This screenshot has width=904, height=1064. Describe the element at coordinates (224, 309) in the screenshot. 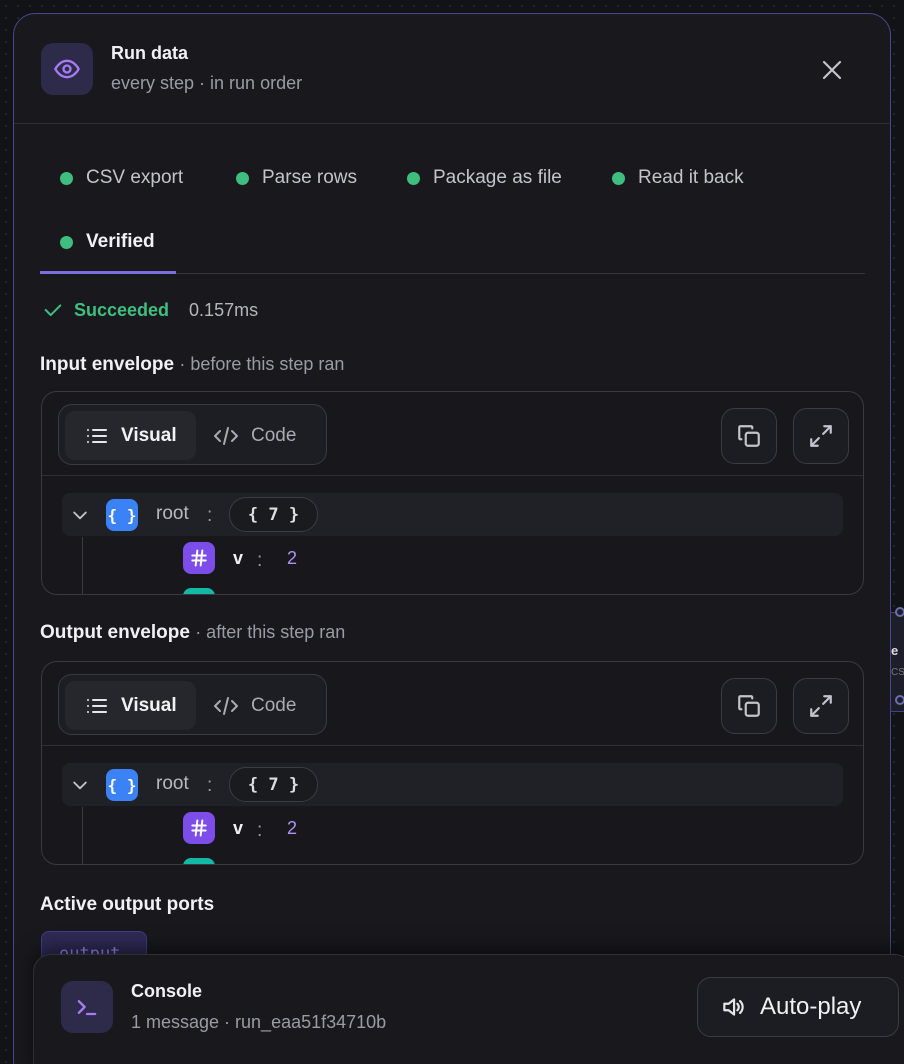

I see `status-duration: 0.157ms` at that location.